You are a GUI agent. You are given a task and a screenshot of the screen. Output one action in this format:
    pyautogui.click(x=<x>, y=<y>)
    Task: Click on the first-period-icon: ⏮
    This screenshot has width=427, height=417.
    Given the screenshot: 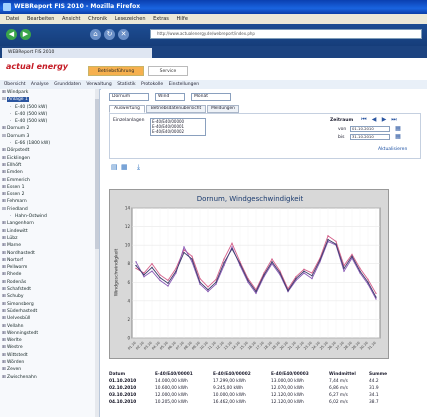 What is the action you would take?
    pyautogui.click(x=364, y=119)
    